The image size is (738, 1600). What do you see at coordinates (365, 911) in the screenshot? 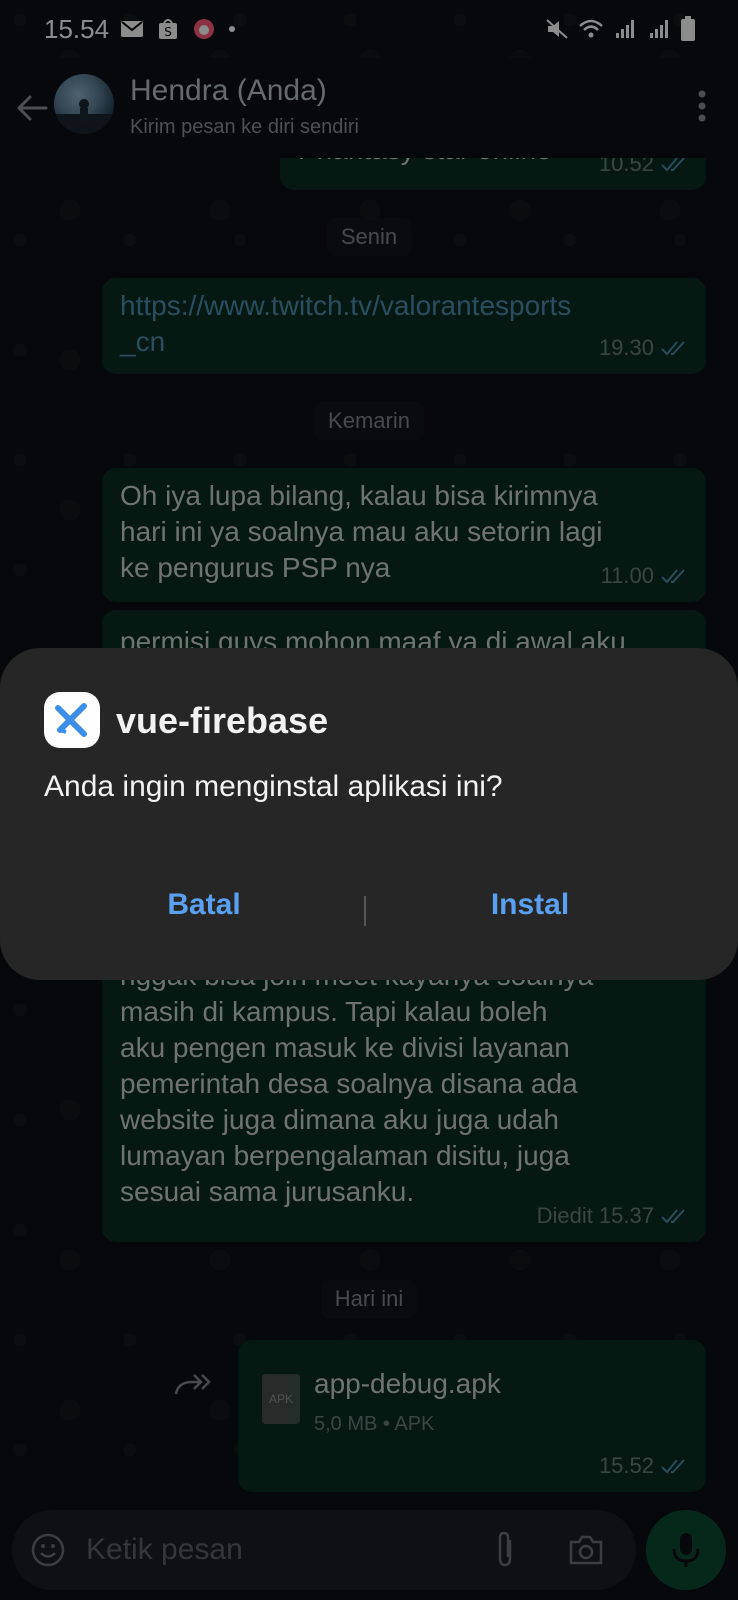
I see `button-divider` at bounding box center [365, 911].